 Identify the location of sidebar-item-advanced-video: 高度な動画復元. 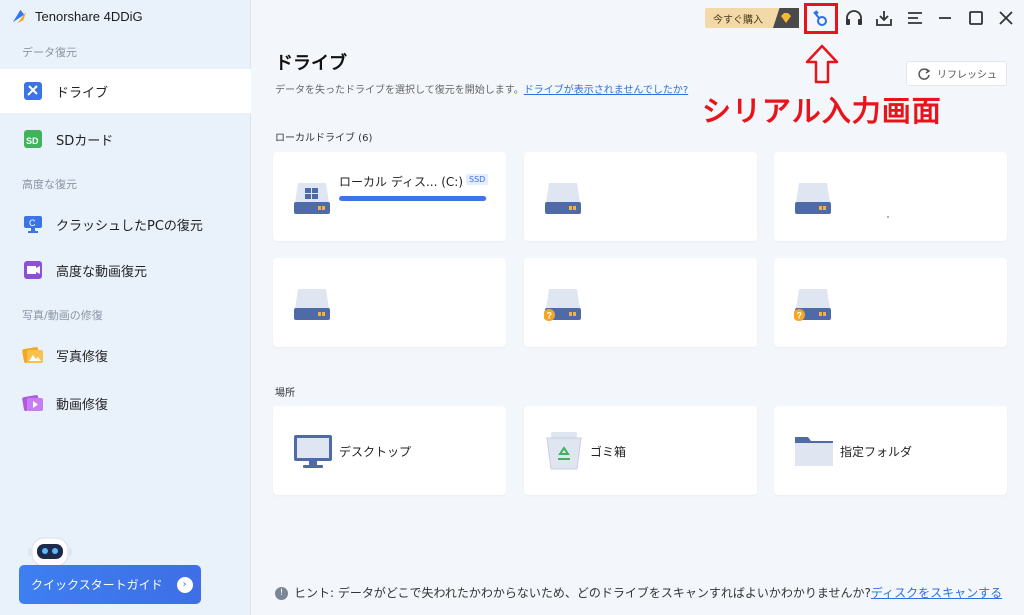
(125, 270).